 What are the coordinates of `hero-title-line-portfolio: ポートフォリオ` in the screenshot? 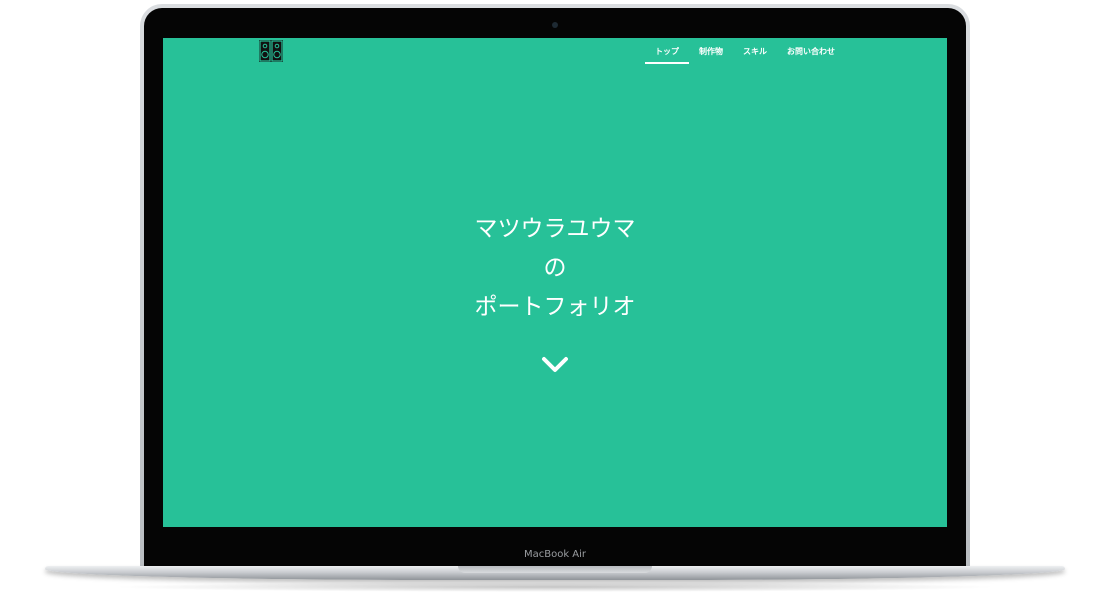 It's located at (555, 307).